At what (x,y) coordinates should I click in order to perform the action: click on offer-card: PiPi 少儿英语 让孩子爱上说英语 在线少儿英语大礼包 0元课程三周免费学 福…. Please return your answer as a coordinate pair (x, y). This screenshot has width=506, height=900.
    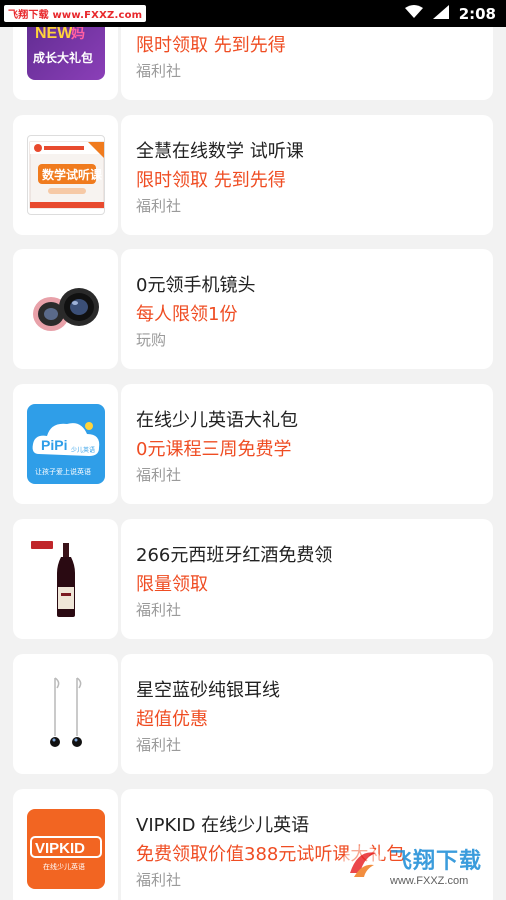
    Looking at the image, I should click on (253, 444).